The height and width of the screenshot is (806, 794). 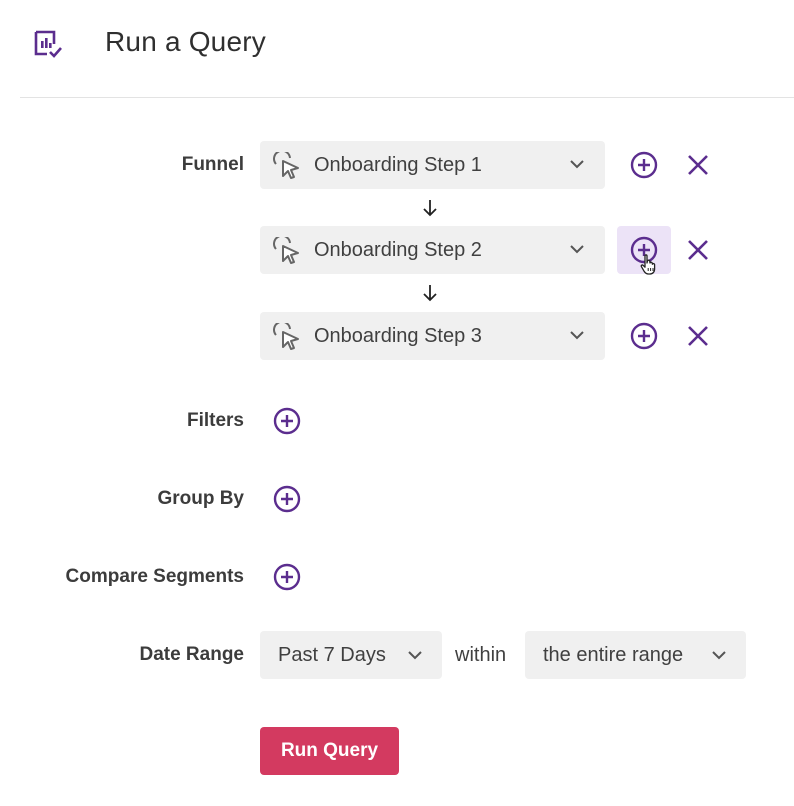 I want to click on group-by-label: Group By, so click(x=200, y=498).